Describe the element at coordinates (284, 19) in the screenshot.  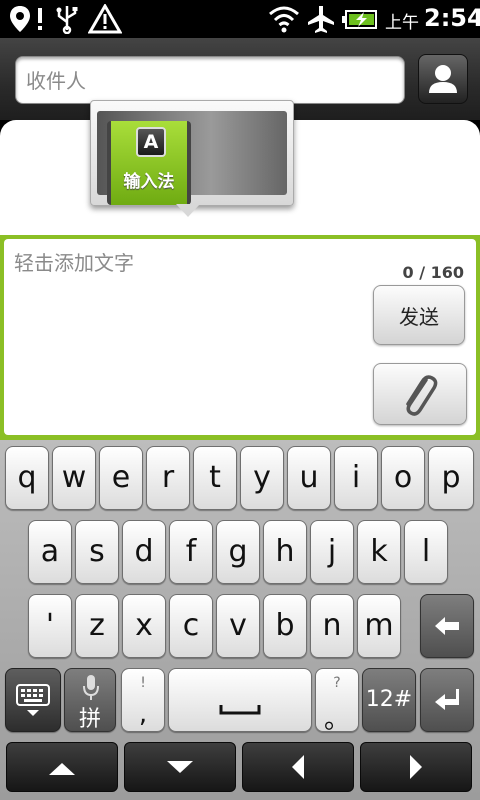
I see `wifi-icon` at that location.